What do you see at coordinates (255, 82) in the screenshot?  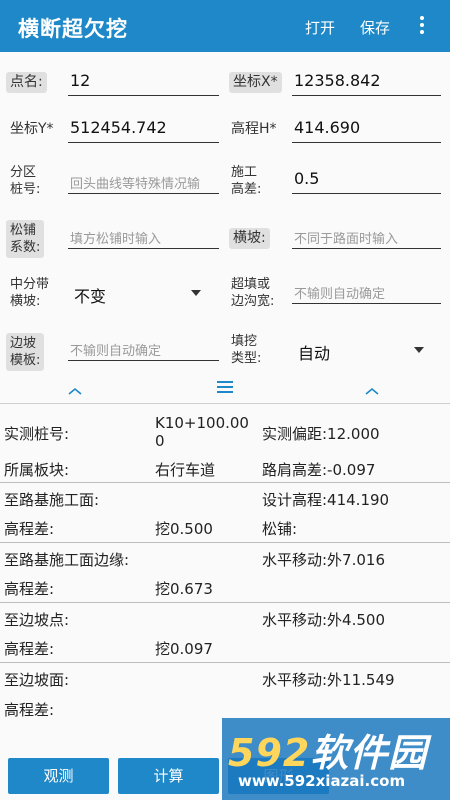 I see `coord-x-label: 坐标X*` at bounding box center [255, 82].